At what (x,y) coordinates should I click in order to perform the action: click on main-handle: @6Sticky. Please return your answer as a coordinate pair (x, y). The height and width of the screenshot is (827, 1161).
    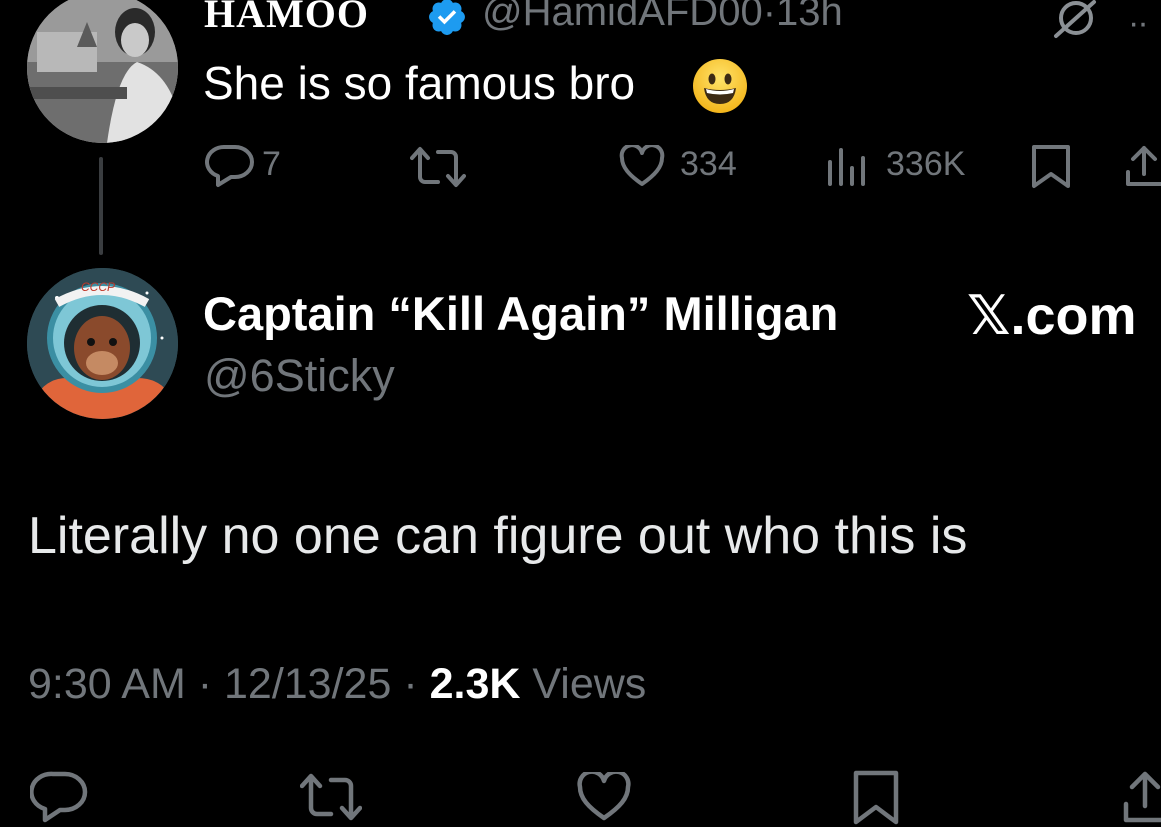
    Looking at the image, I should click on (299, 376).